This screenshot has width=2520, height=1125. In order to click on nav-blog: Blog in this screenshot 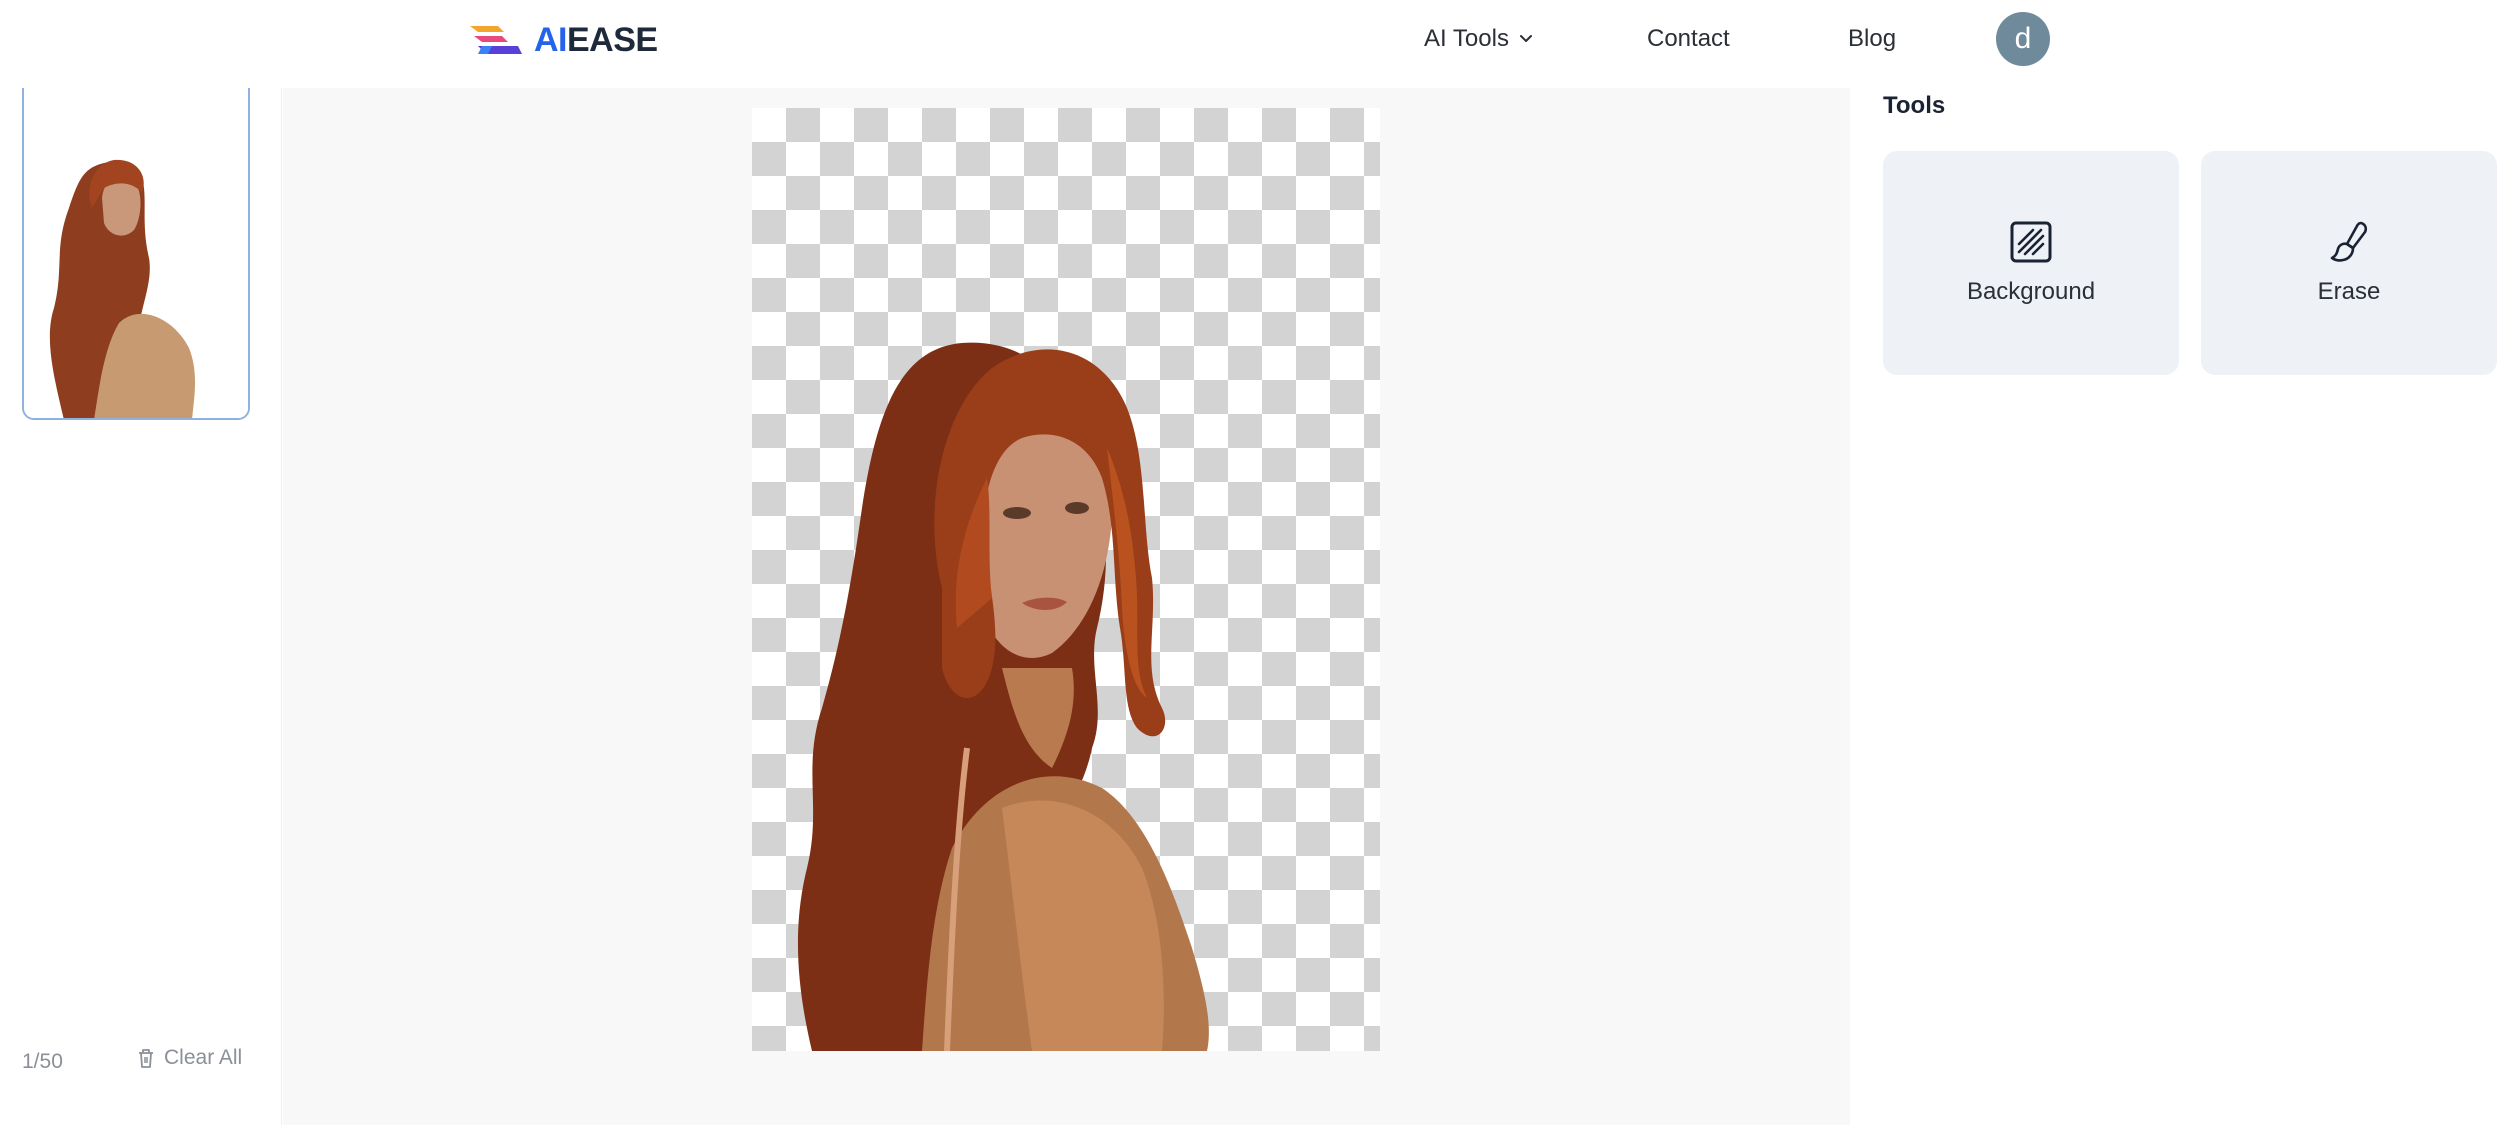, I will do `click(1872, 39)`.